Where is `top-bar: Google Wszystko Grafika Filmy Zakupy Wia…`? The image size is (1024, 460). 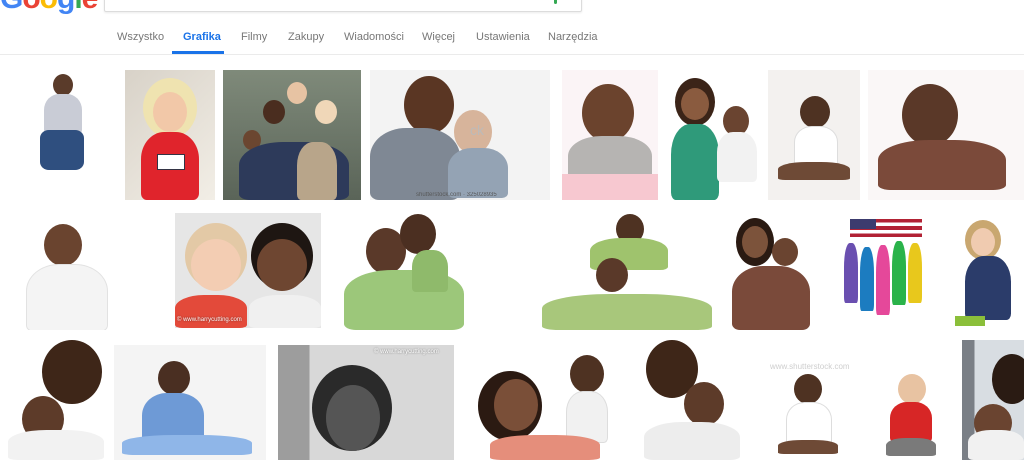
top-bar: Google Wszystko Grafika Filmy Zakupy Wia… is located at coordinates (512, 27).